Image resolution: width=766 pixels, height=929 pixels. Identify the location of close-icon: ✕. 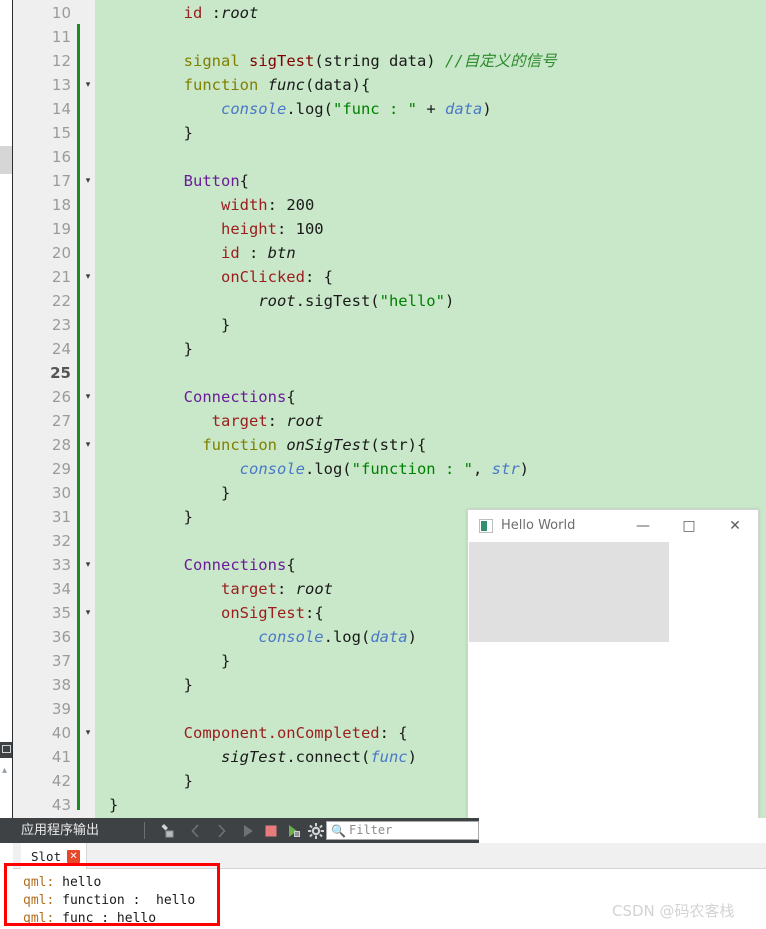
(74, 856).